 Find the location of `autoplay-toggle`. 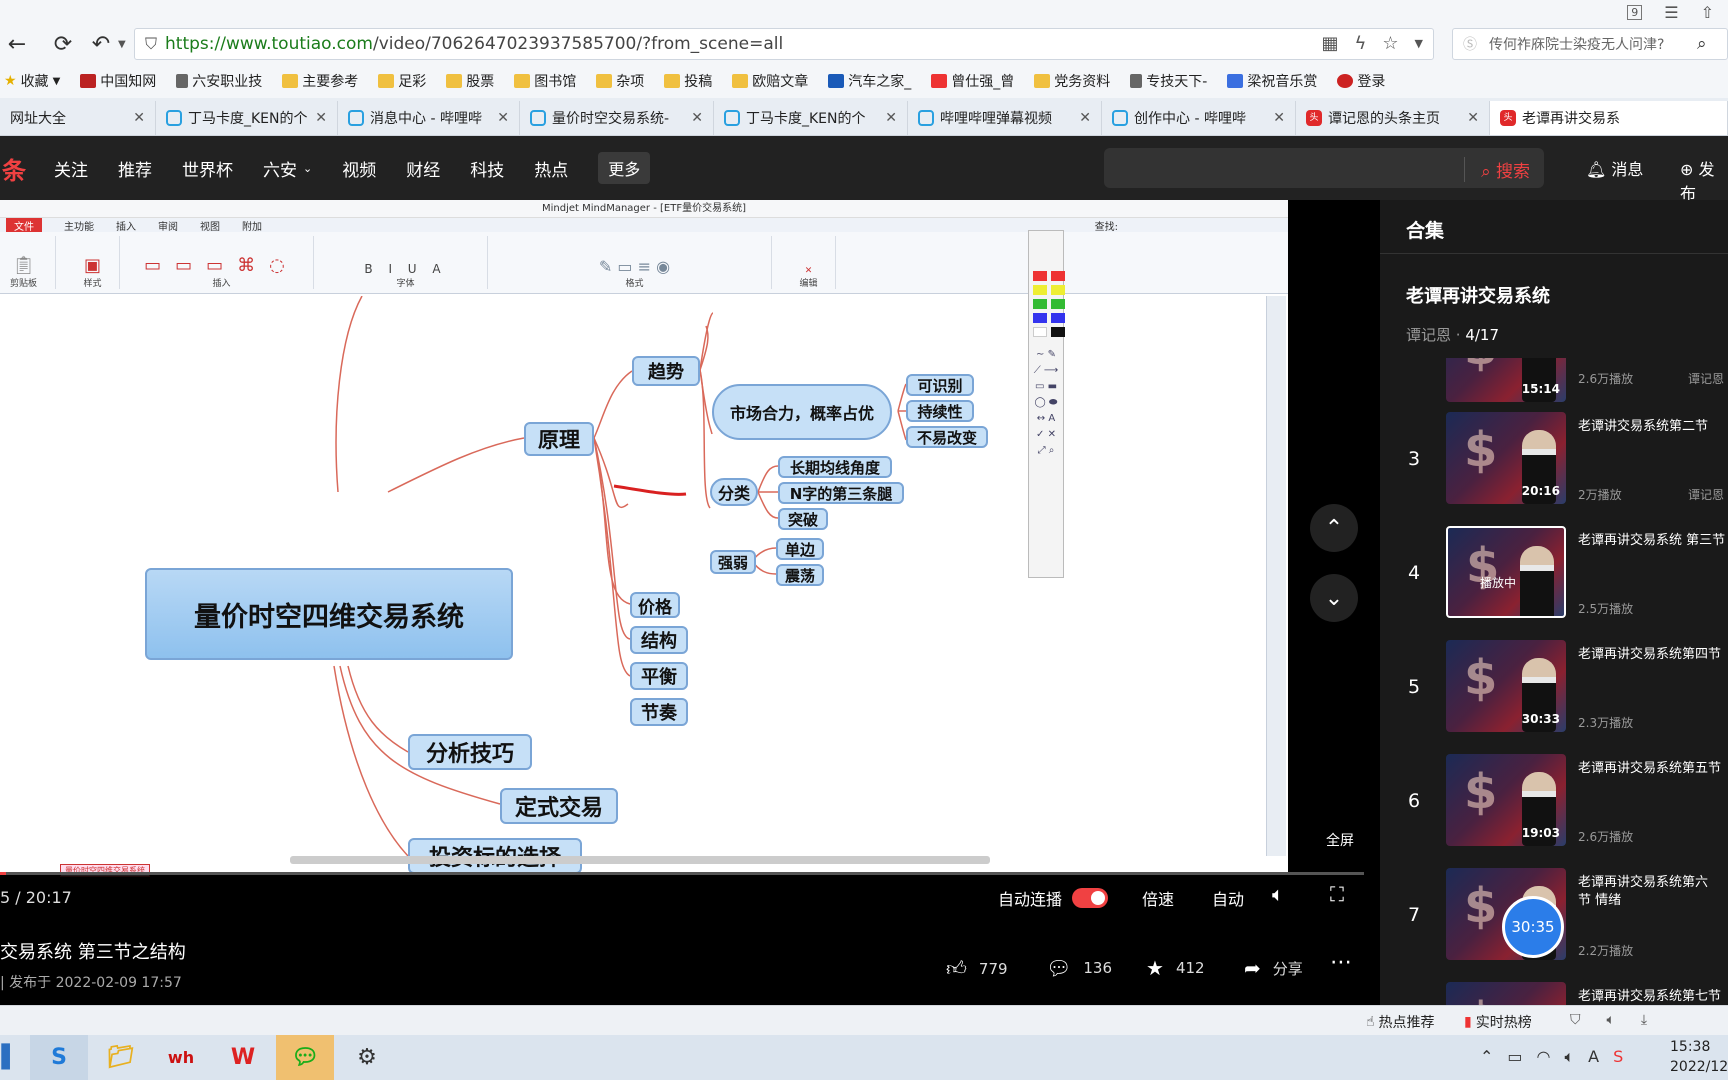

autoplay-toggle is located at coordinates (1090, 898).